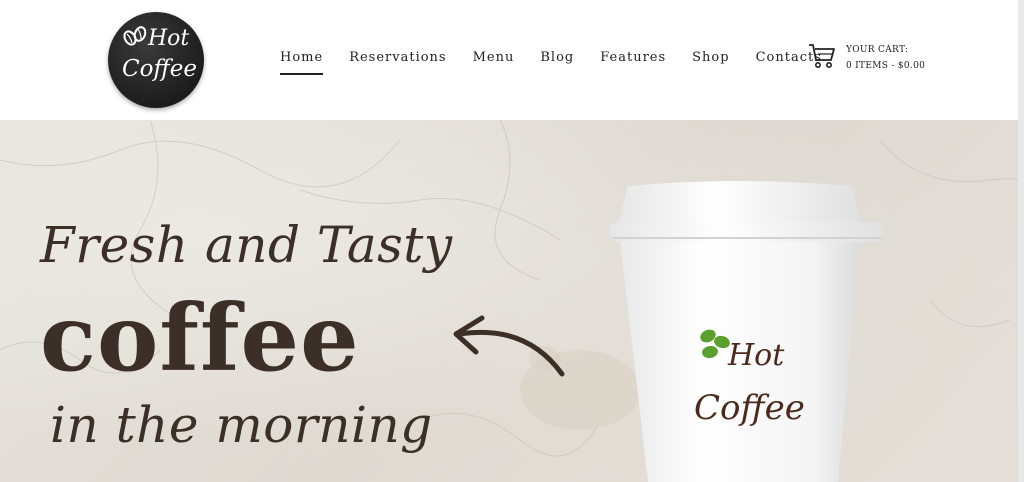 The height and width of the screenshot is (482, 1024). Describe the element at coordinates (557, 60) in the screenshot. I see `nav-blog: Blog` at that location.